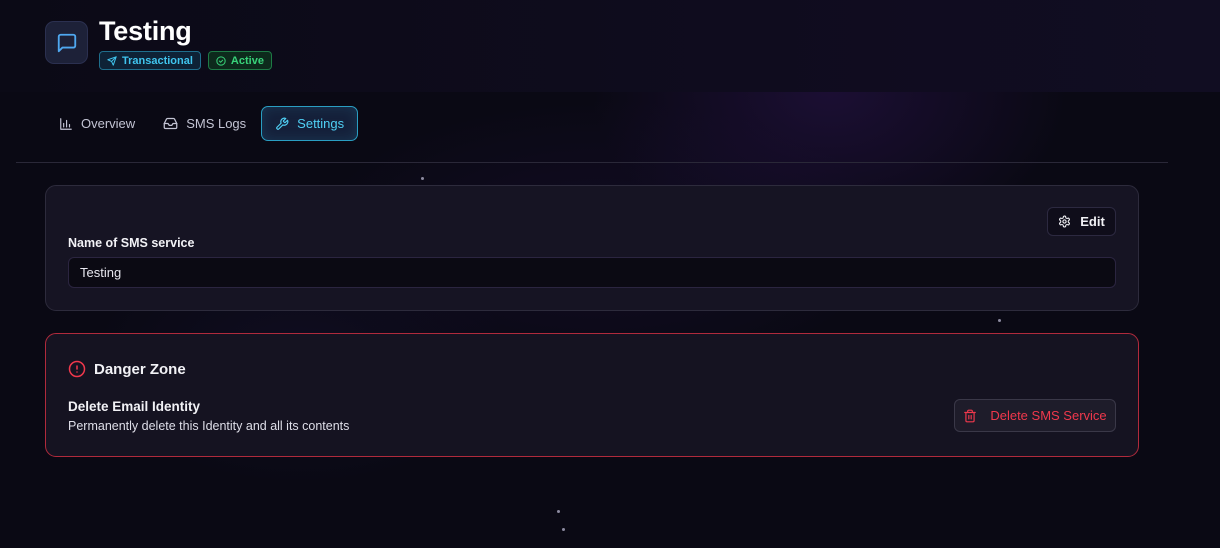 The height and width of the screenshot is (548, 1220). I want to click on delete-sms-service-button: Delete SMS Service, so click(1035, 415).